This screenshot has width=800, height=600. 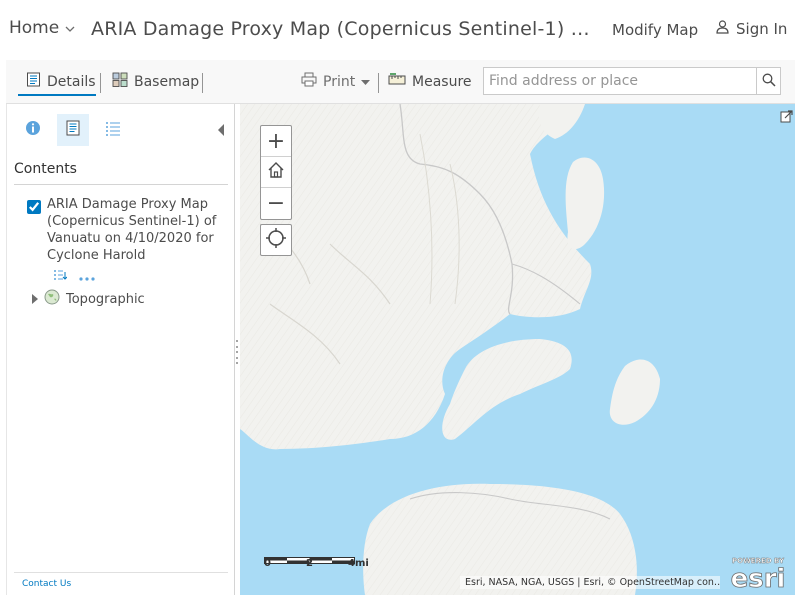 I want to click on details-tab: Details, so click(x=61, y=81).